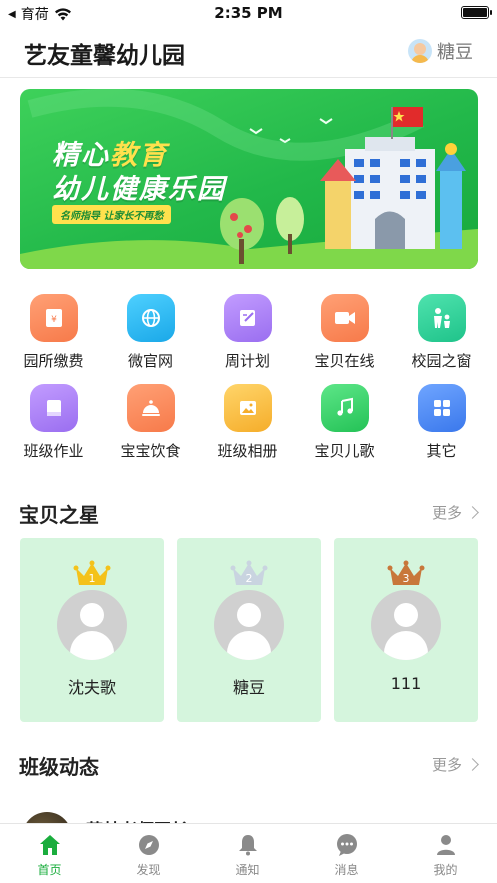 The height and width of the screenshot is (883, 497). I want to click on crown-bronze-icon: 3, so click(406, 572).